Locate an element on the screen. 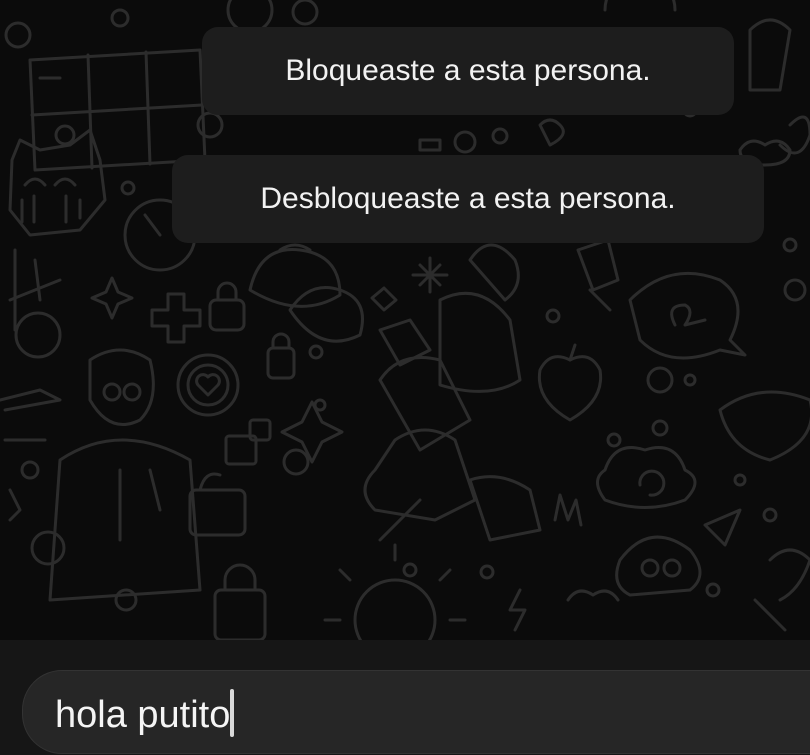 The height and width of the screenshot is (755, 810). heart-doodle is located at coordinates (208, 385).